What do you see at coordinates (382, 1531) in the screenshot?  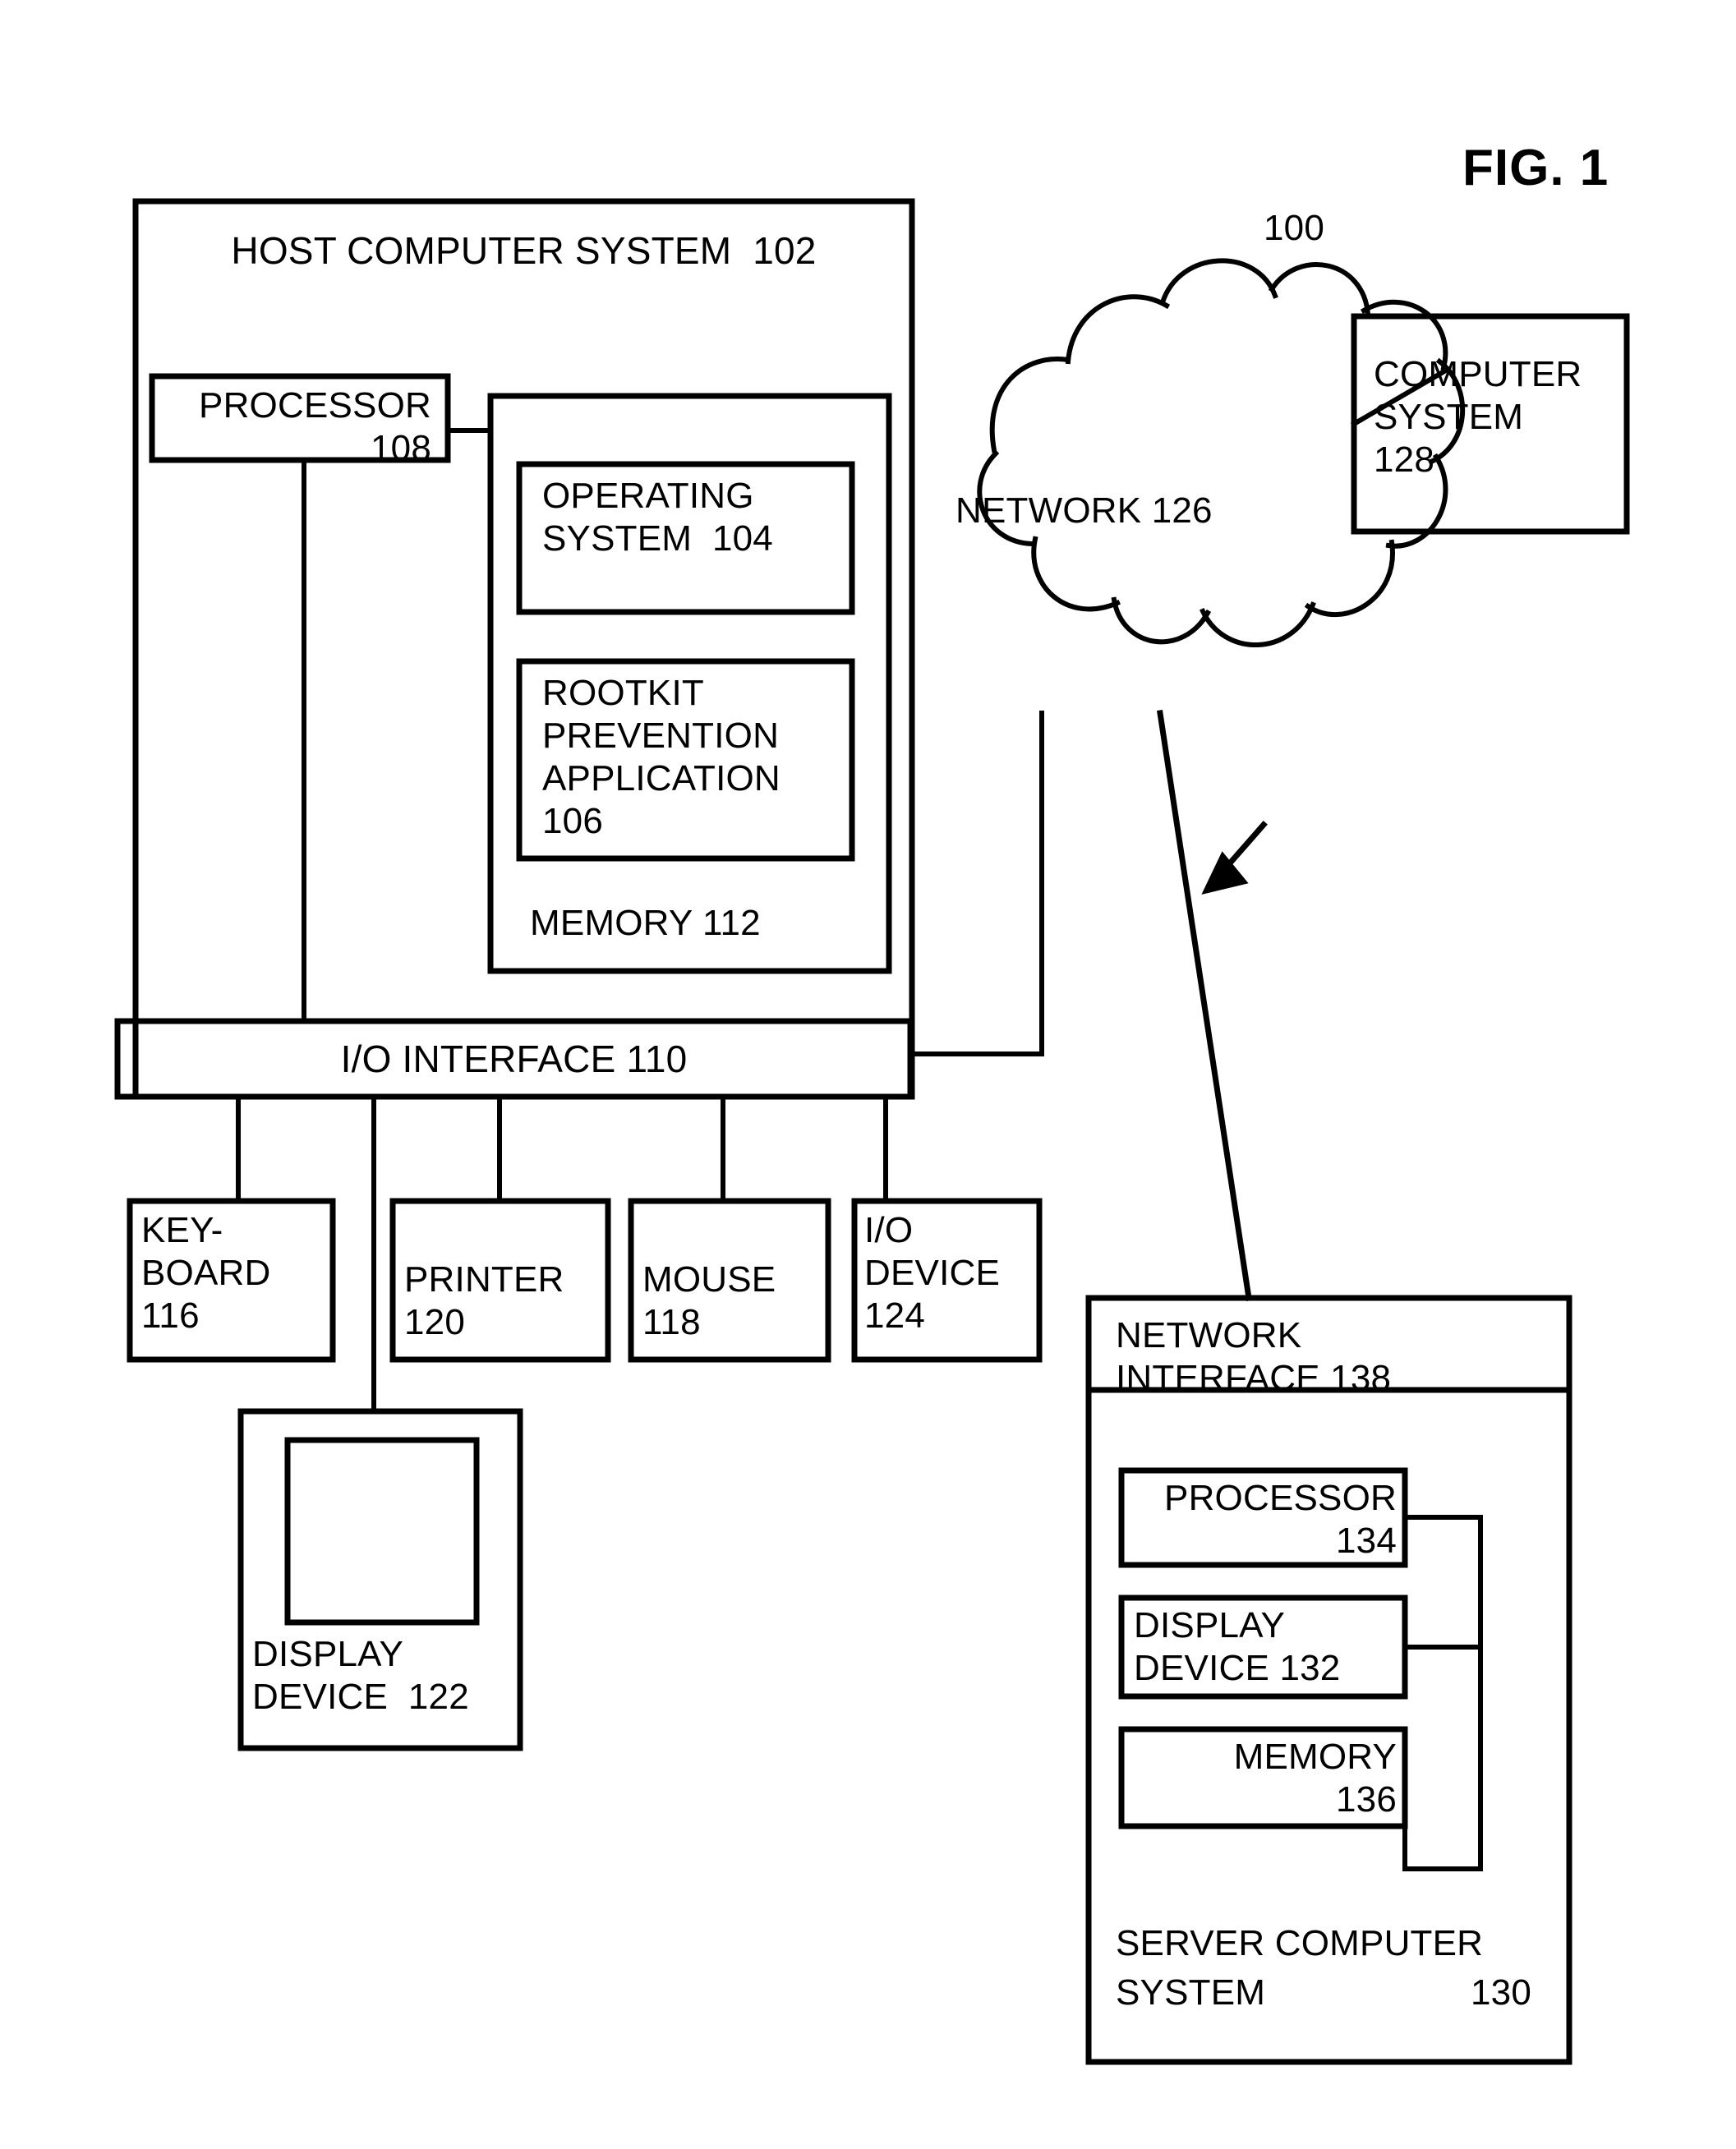 I see `display-screen-inner` at bounding box center [382, 1531].